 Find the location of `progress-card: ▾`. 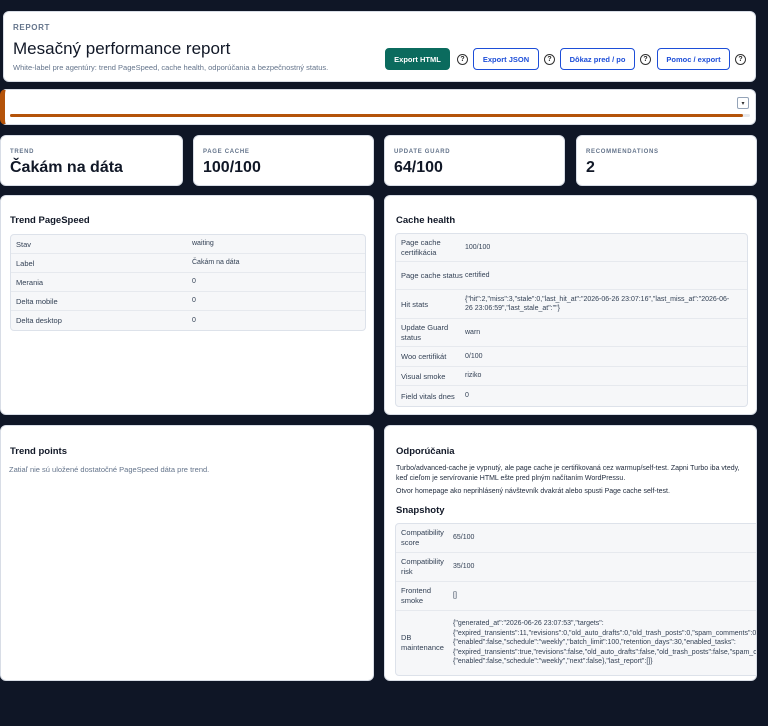

progress-card: ▾ is located at coordinates (378, 107).